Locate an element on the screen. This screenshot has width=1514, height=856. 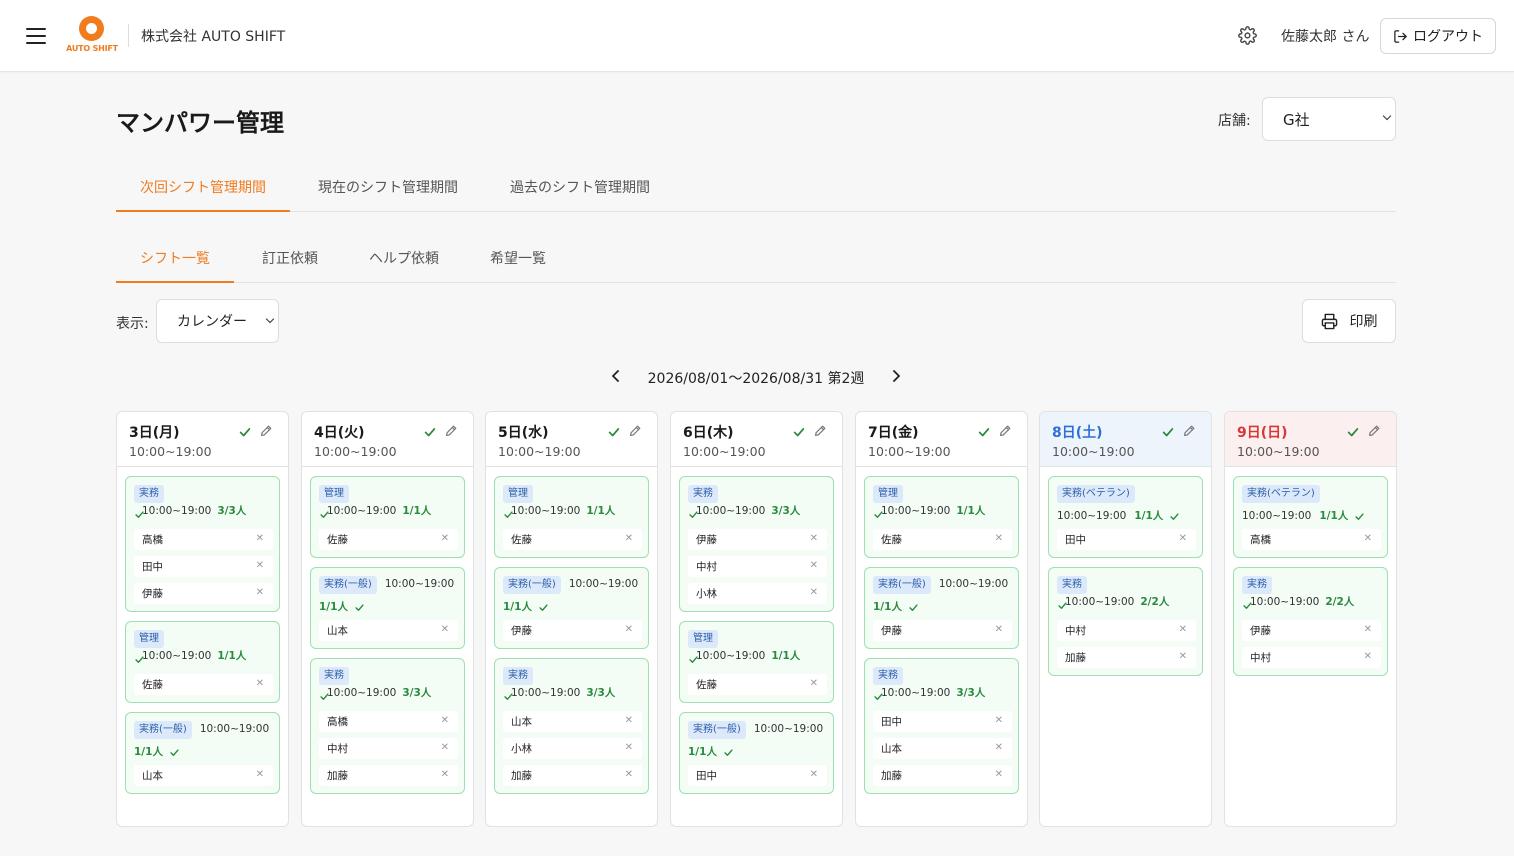
assigned-staff: 加藤 ✕ is located at coordinates (942, 775).